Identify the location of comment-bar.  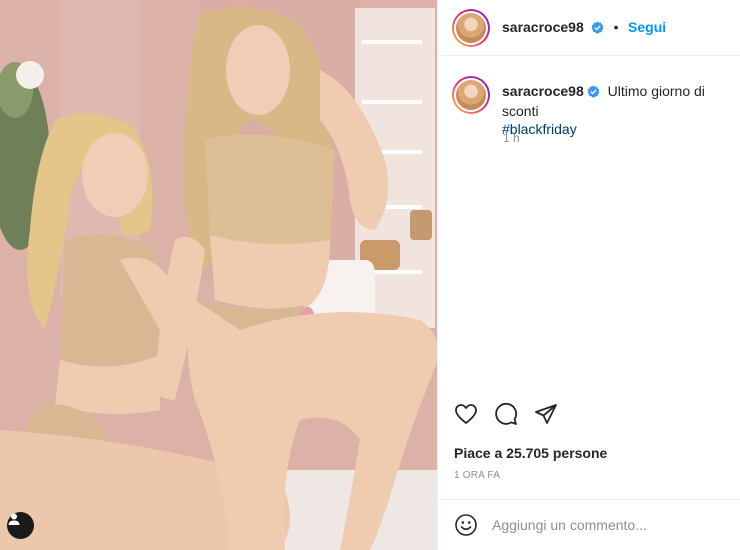
(589, 524).